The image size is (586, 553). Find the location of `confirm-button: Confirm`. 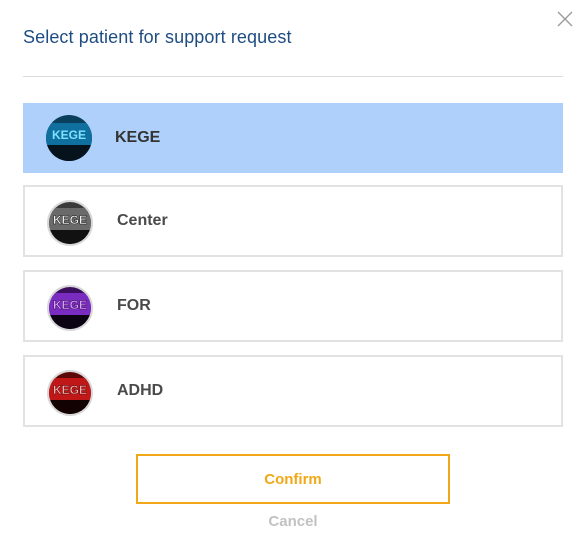

confirm-button: Confirm is located at coordinates (293, 479).